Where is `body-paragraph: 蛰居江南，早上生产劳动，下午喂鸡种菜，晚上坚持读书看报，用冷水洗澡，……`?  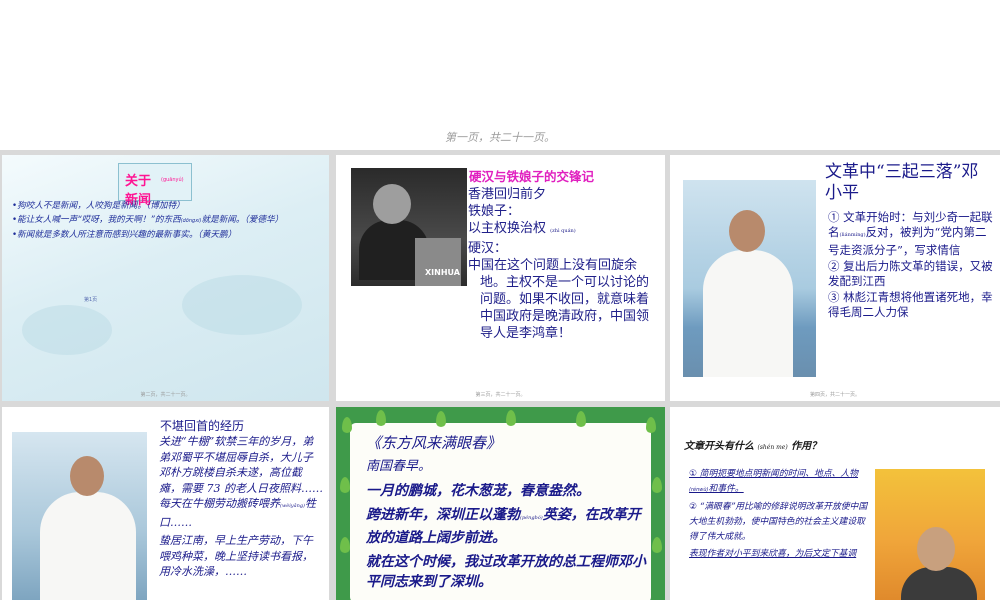
body-paragraph: 蛰居江南，早上生产劳动，下午喂鸡种菜，晚上坚持读书看报，用冷水洗澡，…… is located at coordinates (236, 556).